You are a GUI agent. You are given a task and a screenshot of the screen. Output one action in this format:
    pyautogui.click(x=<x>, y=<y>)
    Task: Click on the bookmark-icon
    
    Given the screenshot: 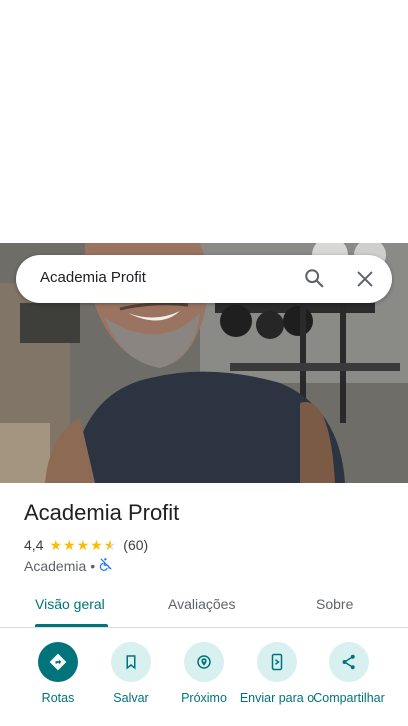 What is the action you would take?
    pyautogui.click(x=131, y=662)
    